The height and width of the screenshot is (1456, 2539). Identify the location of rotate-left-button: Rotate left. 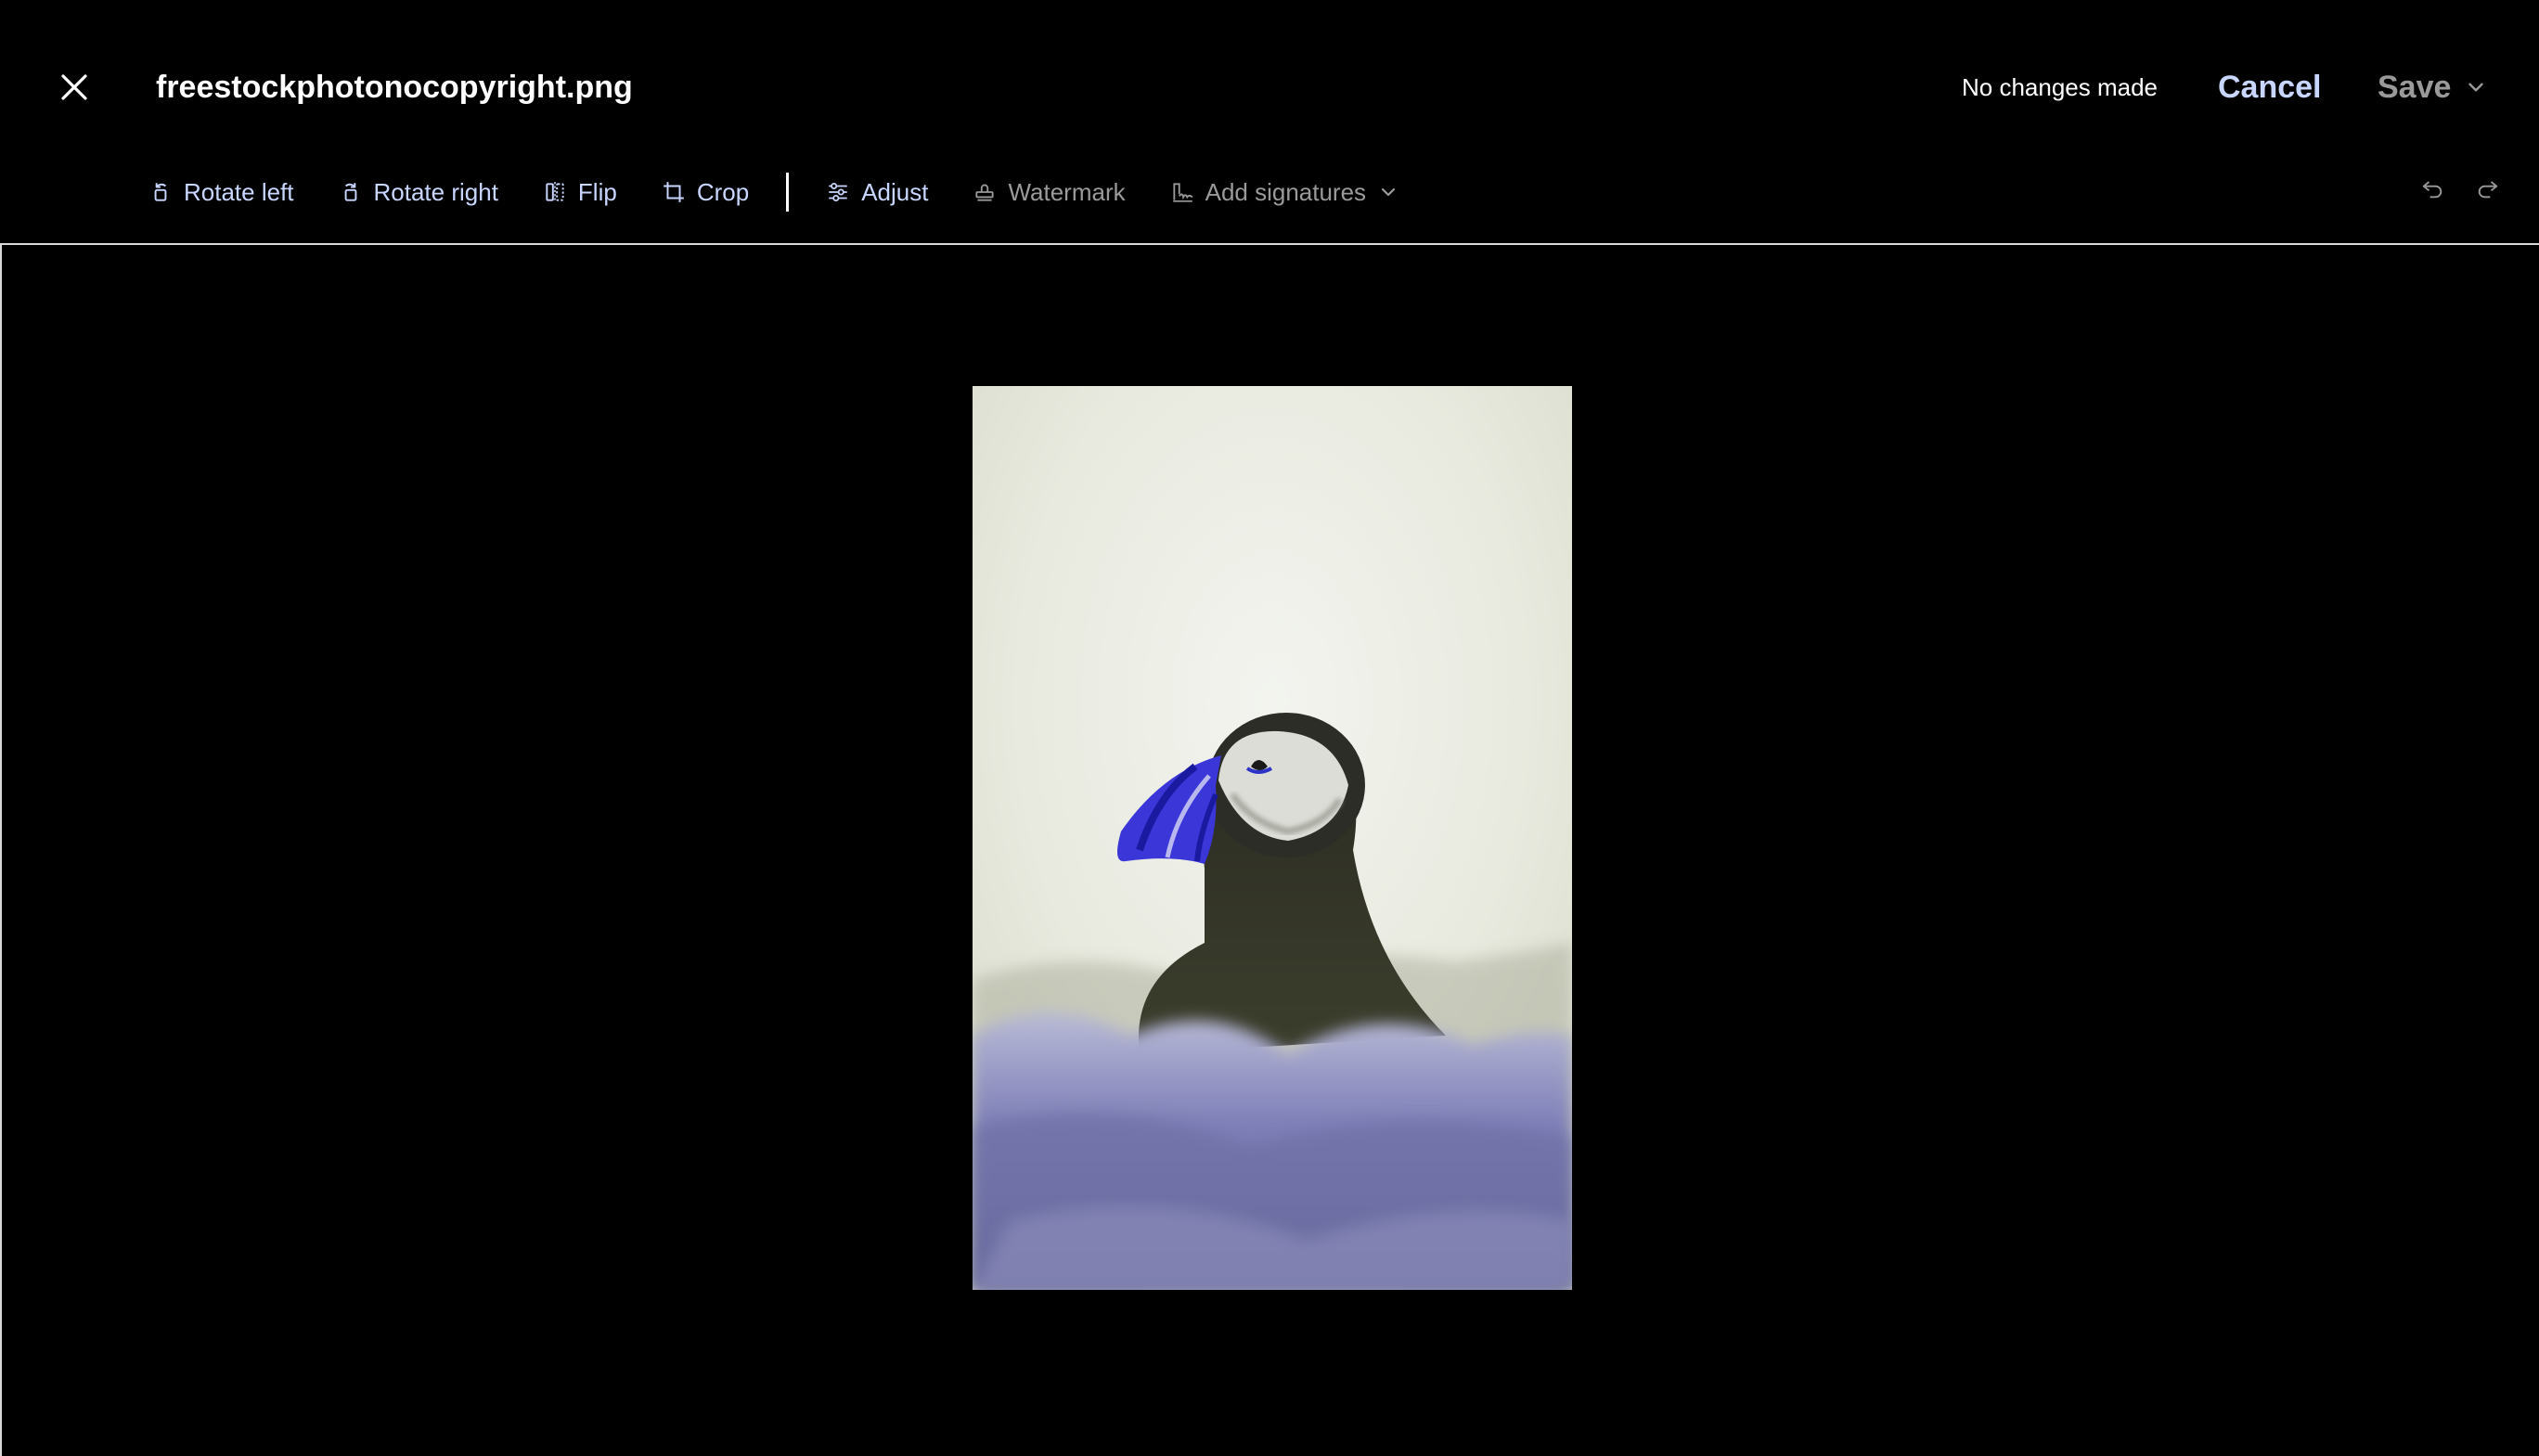
(221, 192).